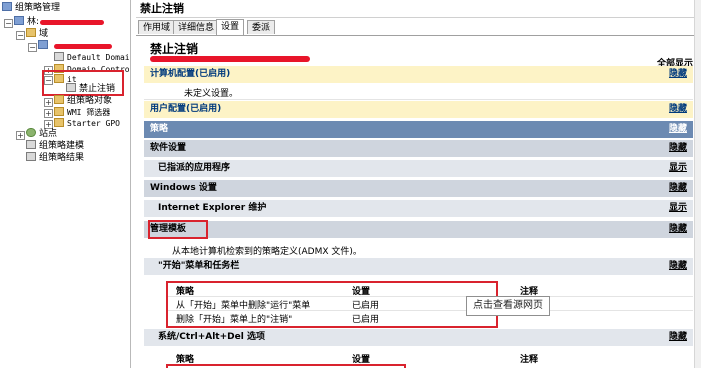 This screenshot has height=368, width=701. I want to click on tab-strip: 作用域 详细信息 设置 委派, so click(418, 27).